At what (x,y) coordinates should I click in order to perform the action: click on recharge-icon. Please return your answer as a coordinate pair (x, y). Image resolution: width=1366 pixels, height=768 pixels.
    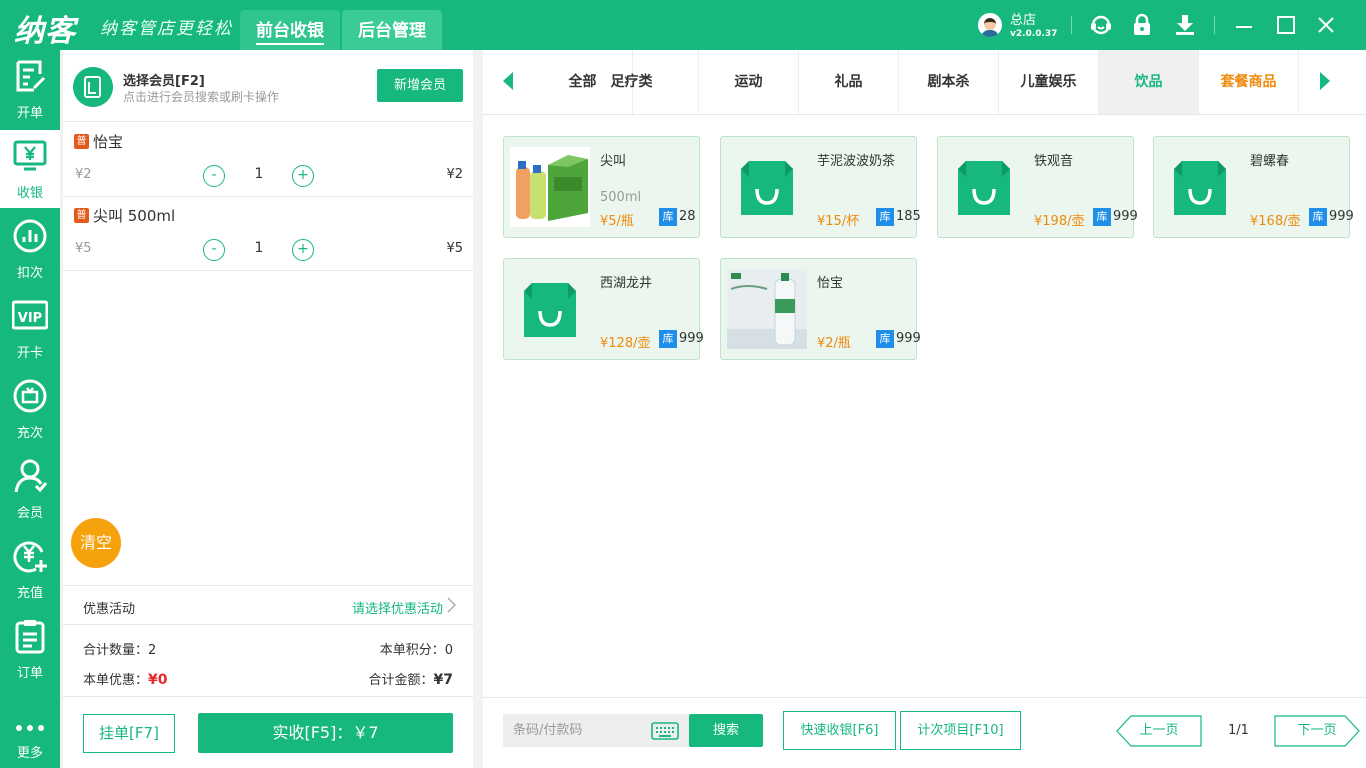
    Looking at the image, I should click on (30, 557).